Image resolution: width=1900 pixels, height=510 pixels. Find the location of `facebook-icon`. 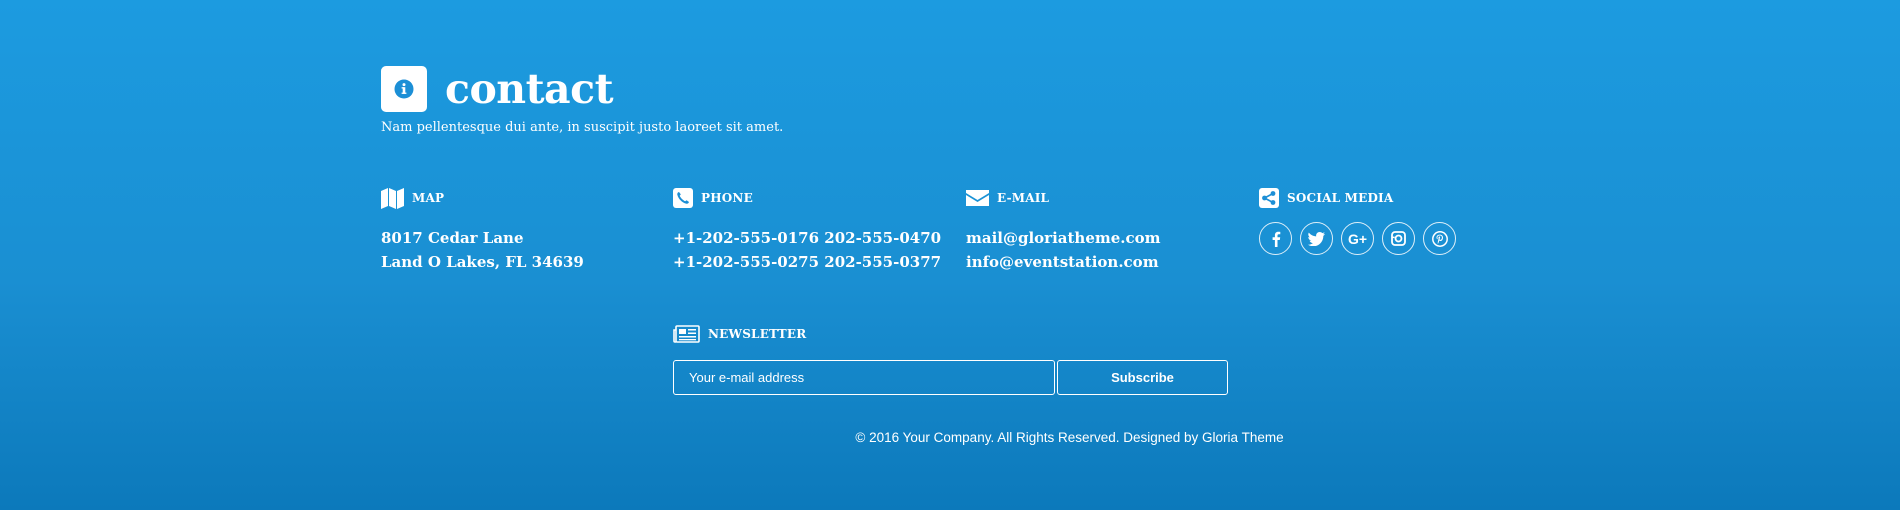

facebook-icon is located at coordinates (1275, 238).